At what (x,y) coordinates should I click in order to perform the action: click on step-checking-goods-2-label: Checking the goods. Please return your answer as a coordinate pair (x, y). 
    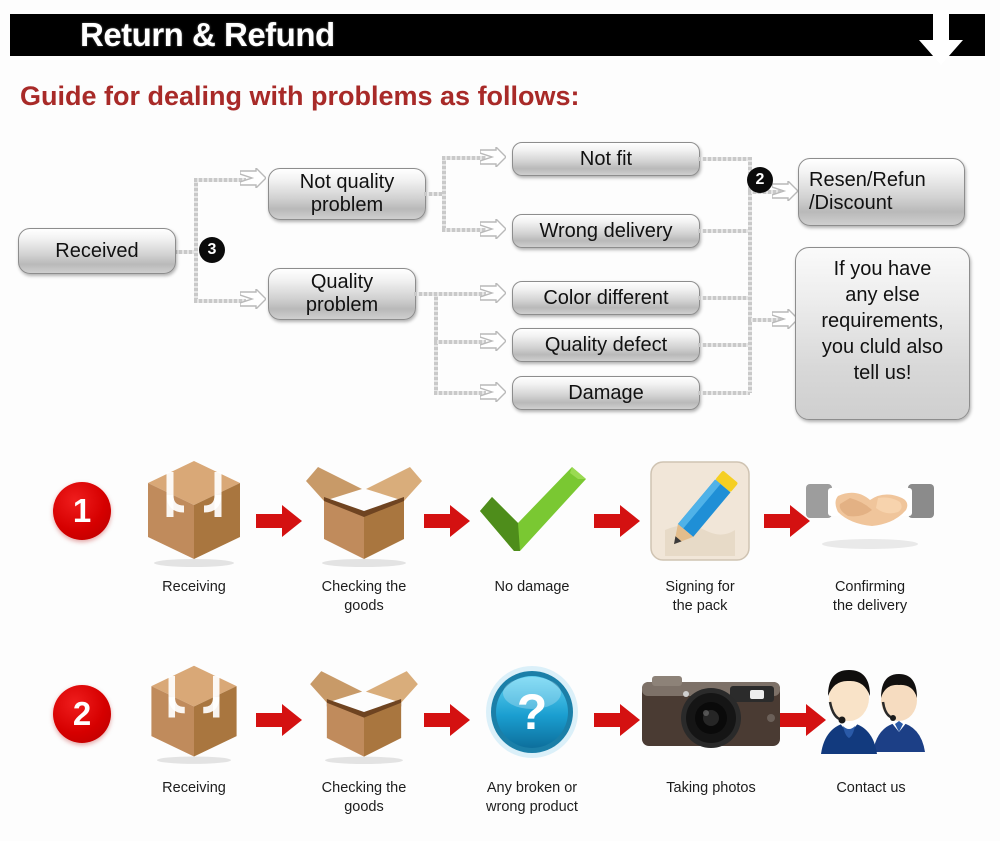
    Looking at the image, I should click on (364, 798).